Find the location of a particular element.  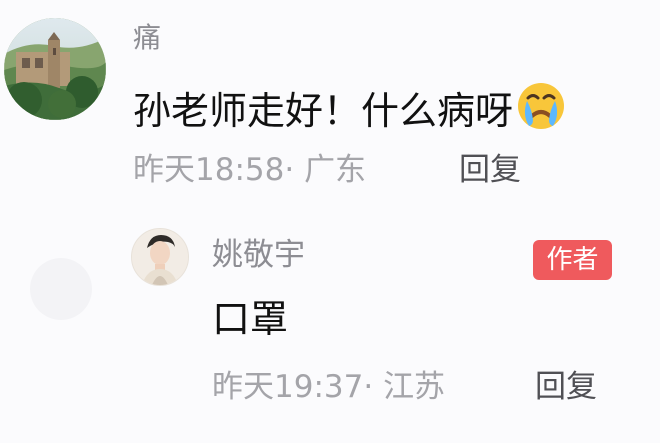

reply-location: 江苏 is located at coordinates (414, 387).